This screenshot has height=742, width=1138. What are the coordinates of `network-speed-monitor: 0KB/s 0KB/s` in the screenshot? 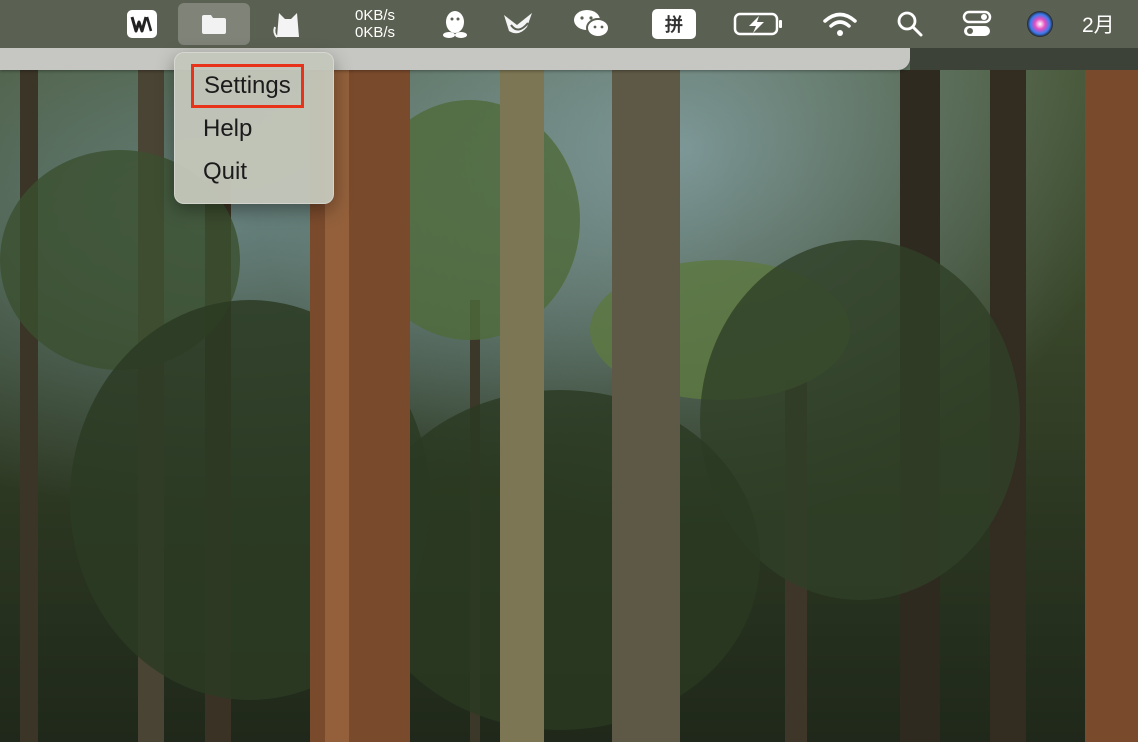 It's located at (375, 24).